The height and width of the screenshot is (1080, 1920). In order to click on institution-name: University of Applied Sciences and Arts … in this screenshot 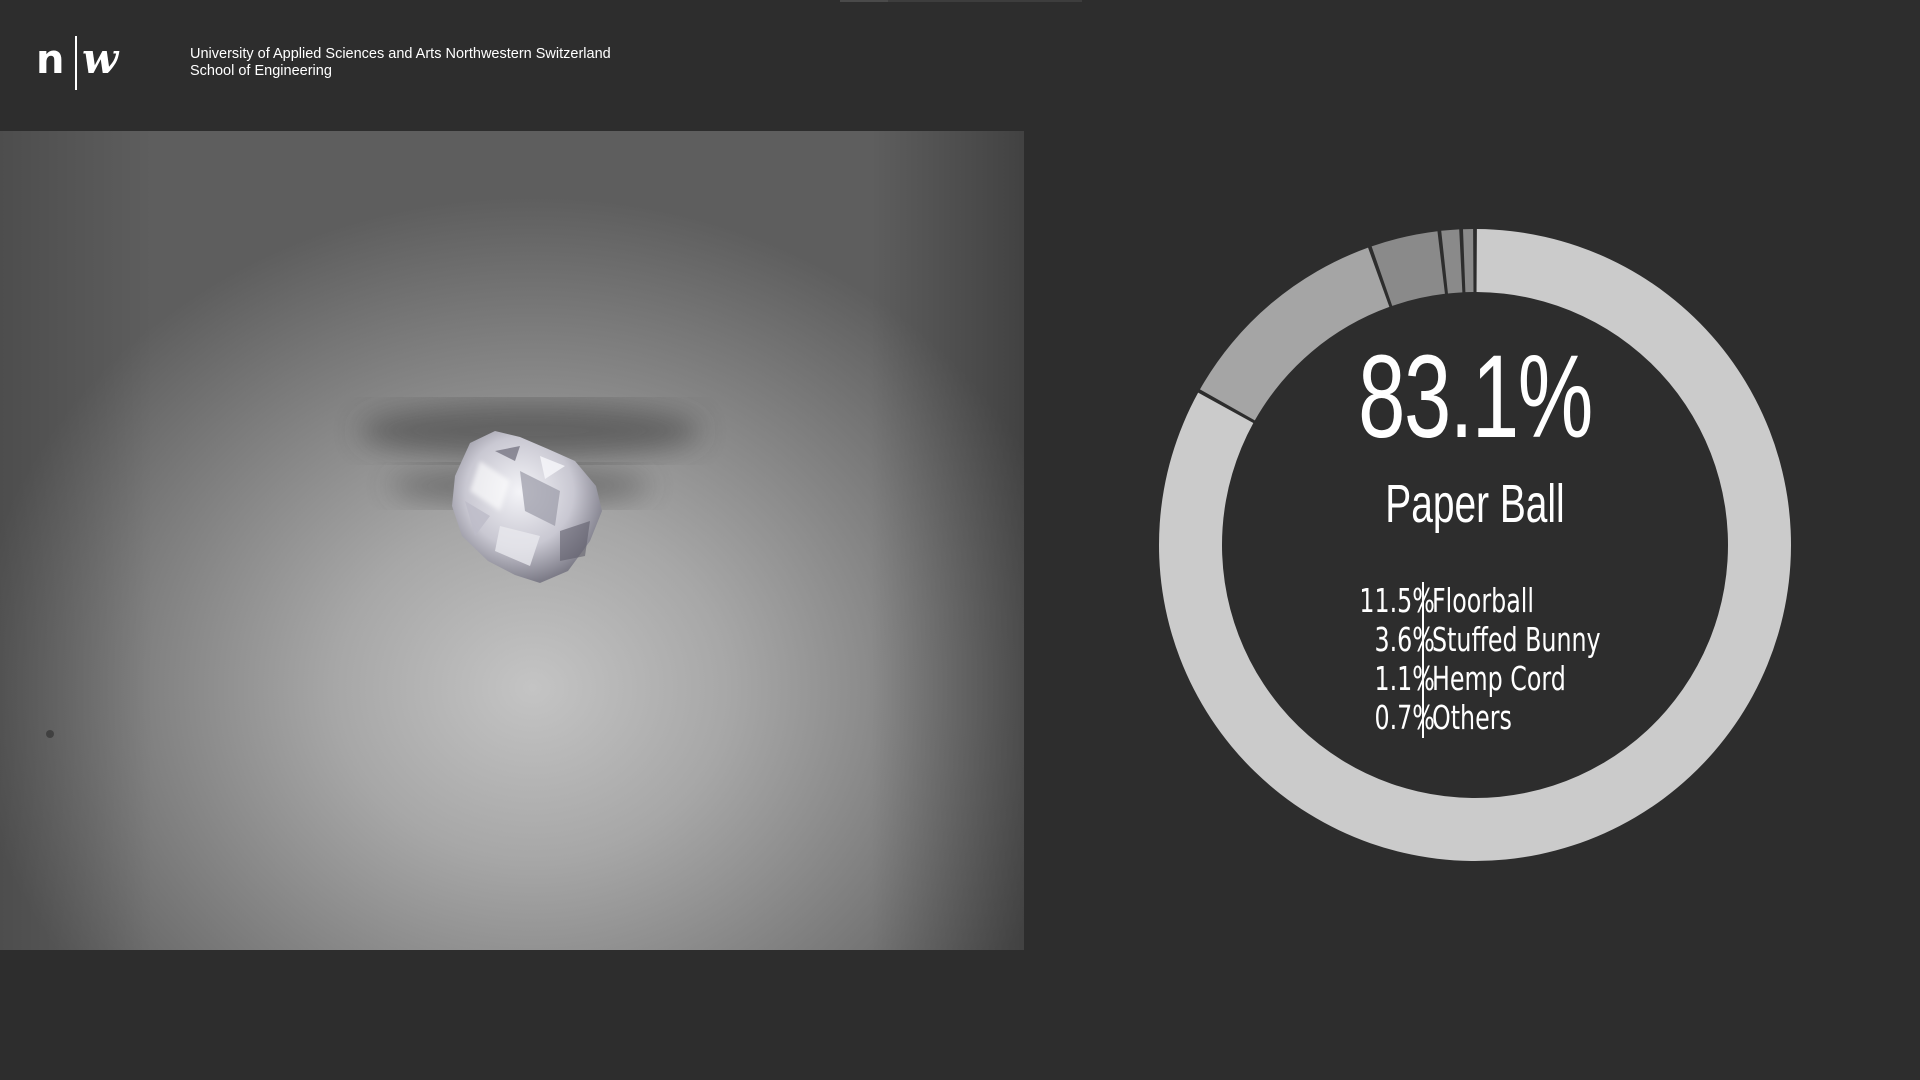, I will do `click(400, 63)`.